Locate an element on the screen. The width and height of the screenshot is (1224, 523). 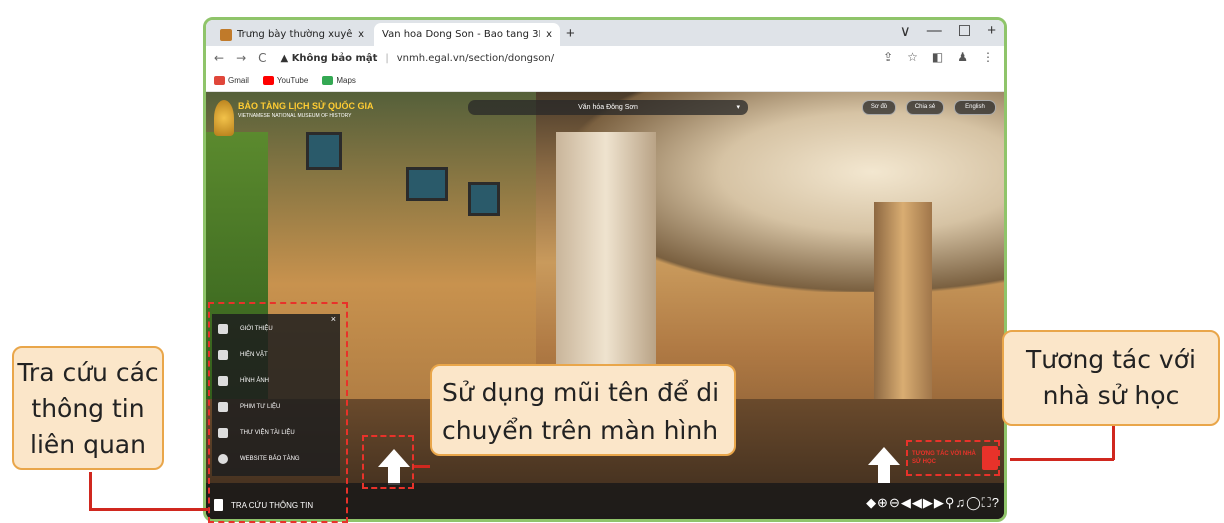
nav-buttons: ← → C is located at coordinates (240, 58).